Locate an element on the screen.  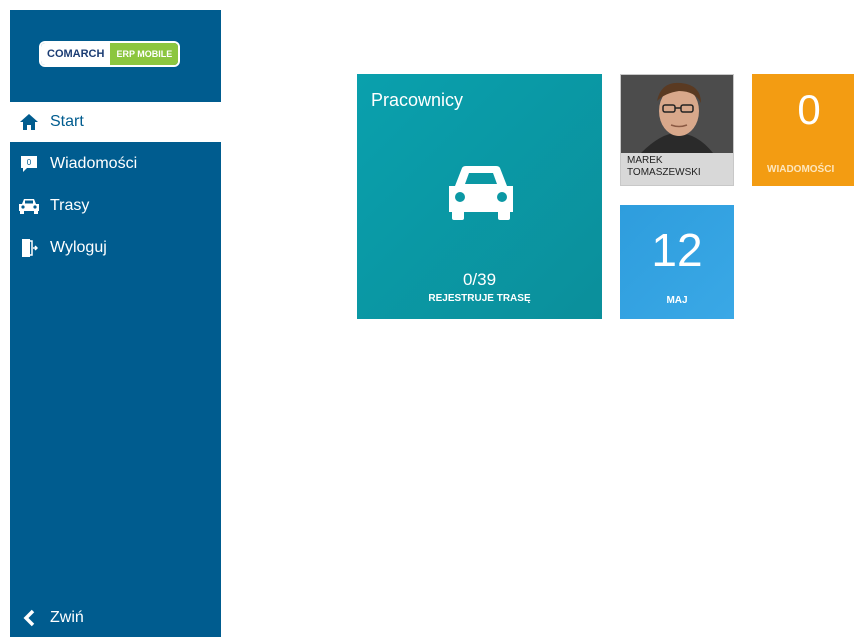
sidebar-item-messages: 0 Wiadomości is located at coordinates (115, 164).